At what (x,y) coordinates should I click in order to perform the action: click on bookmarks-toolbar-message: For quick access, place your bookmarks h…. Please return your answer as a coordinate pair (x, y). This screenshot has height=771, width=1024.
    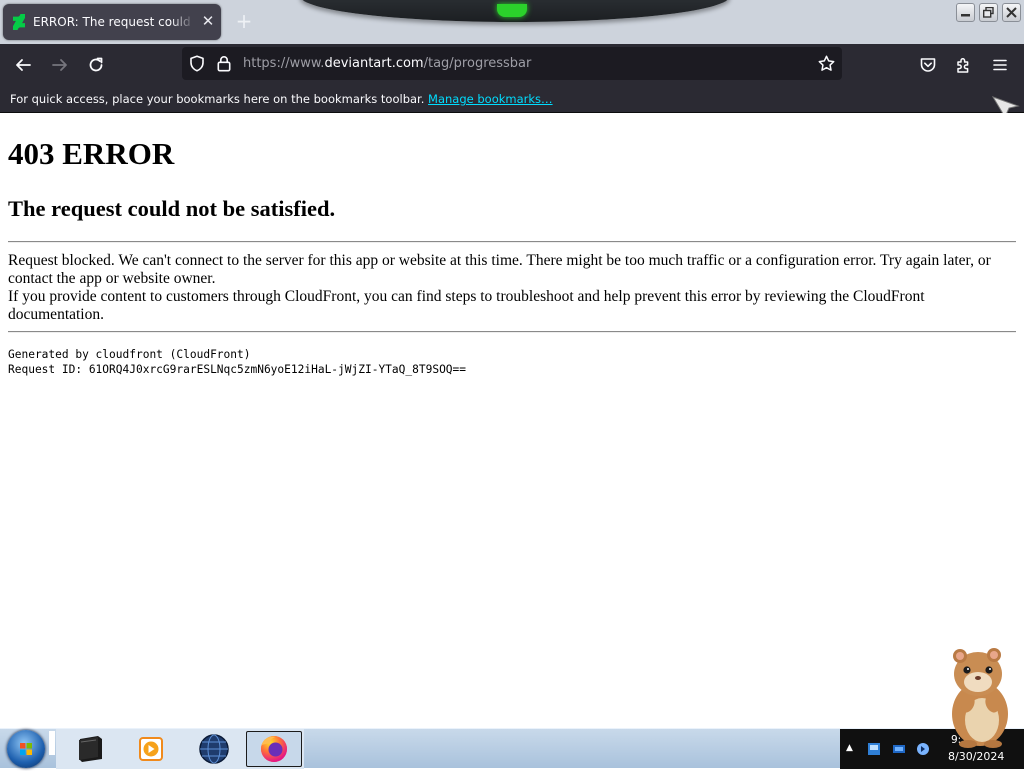
    Looking at the image, I should click on (281, 99).